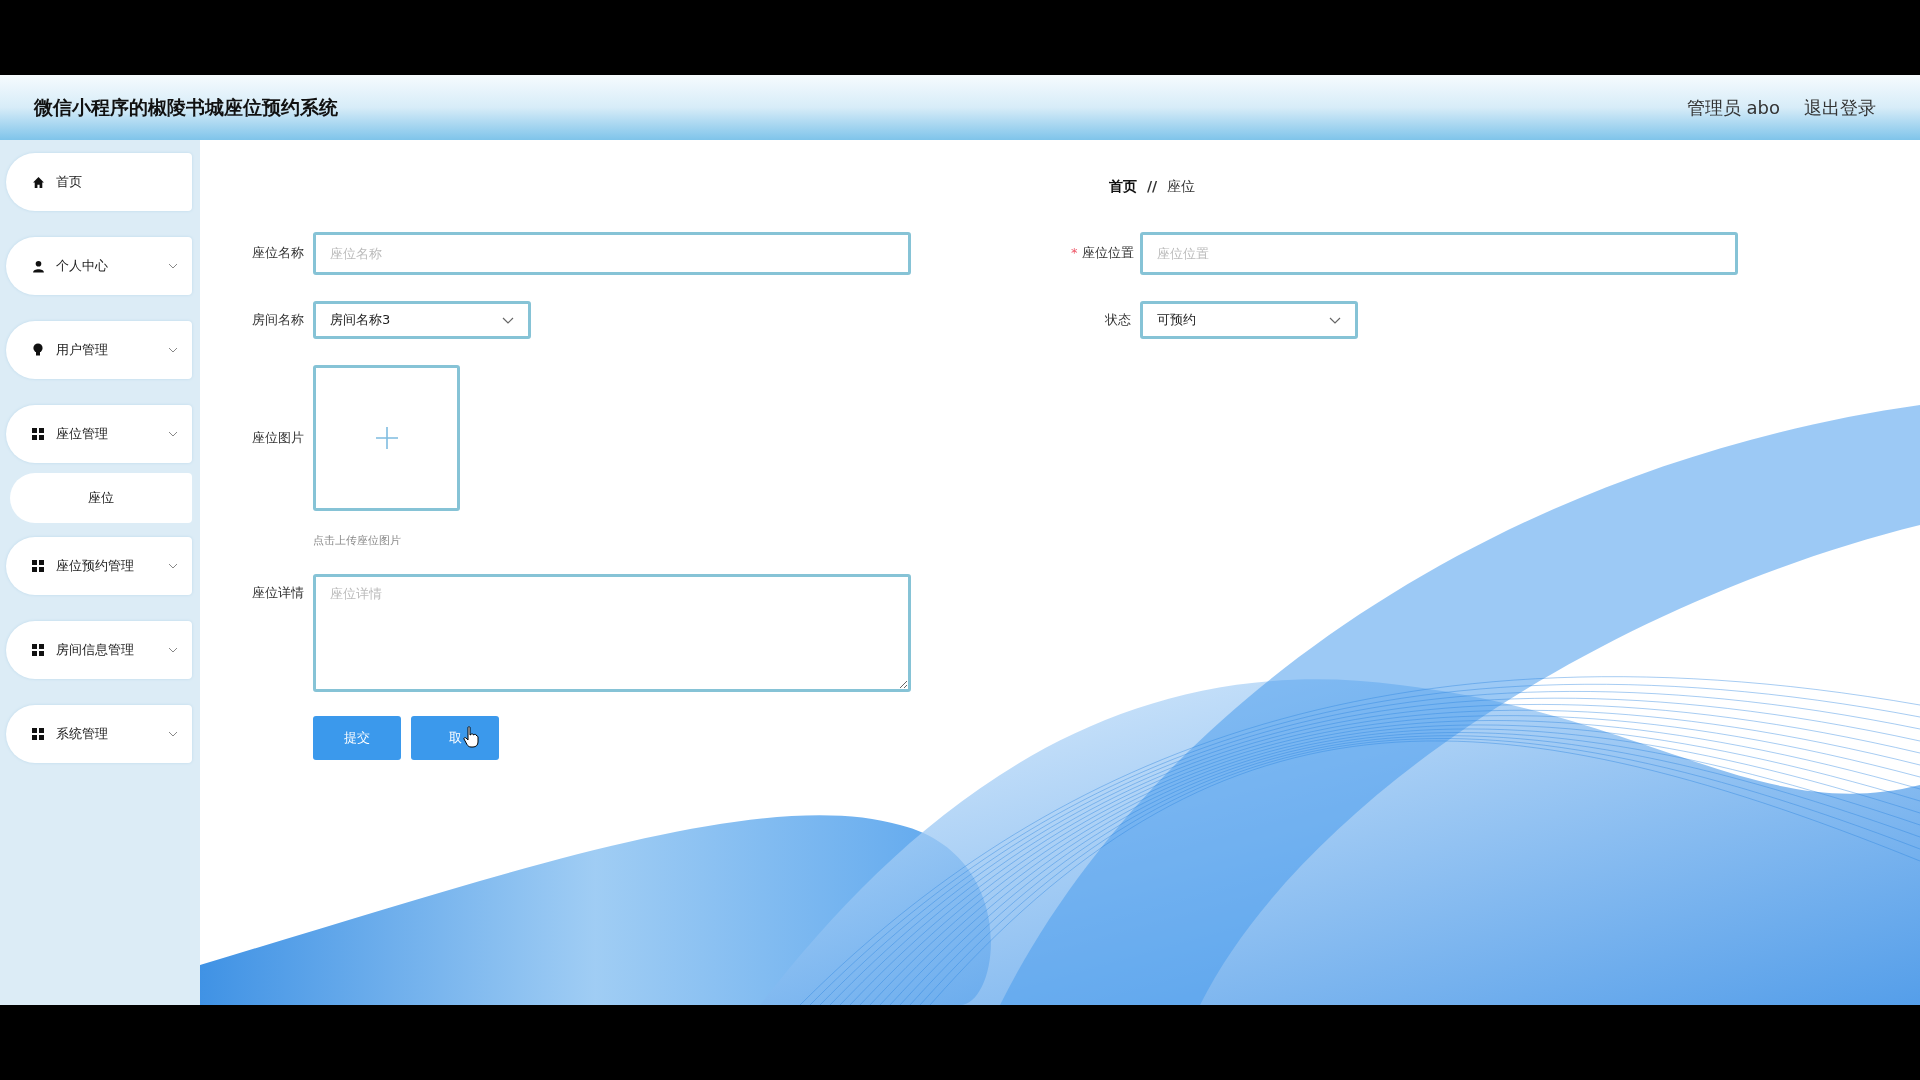  Describe the element at coordinates (277, 593) in the screenshot. I see `field-label: 座位详情` at that location.